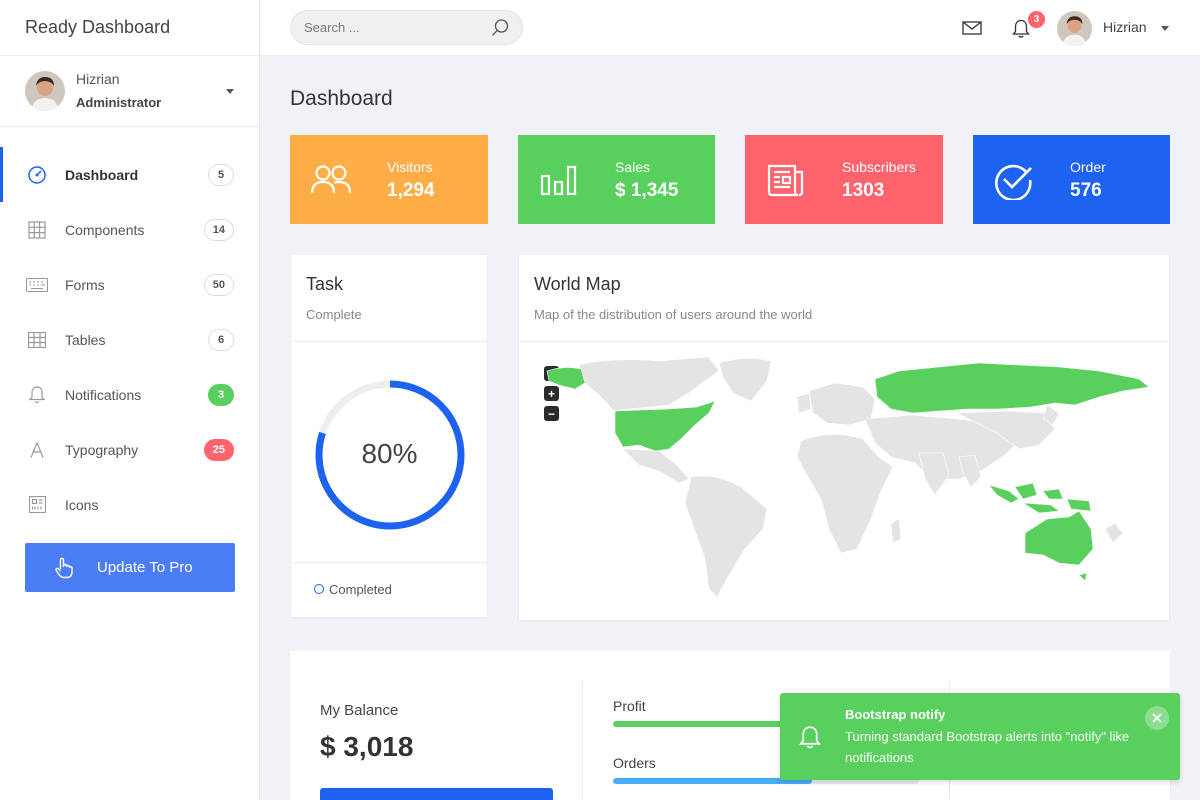 This screenshot has width=1200, height=800. What do you see at coordinates (129, 28) in the screenshot?
I see `brand-logo: Ready Dashboard` at bounding box center [129, 28].